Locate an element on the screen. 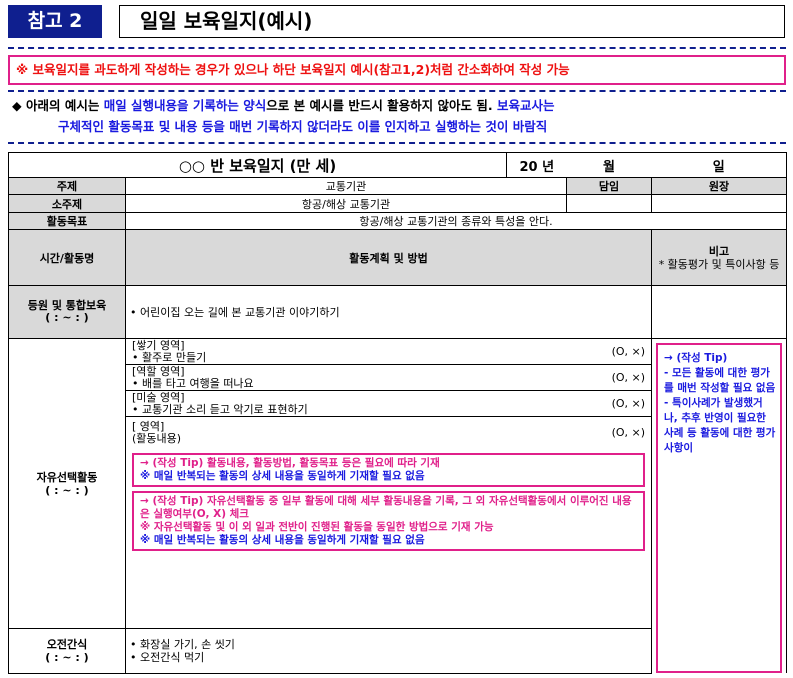 This screenshot has width=793, height=678. teacher-label: 담임 is located at coordinates (609, 186).